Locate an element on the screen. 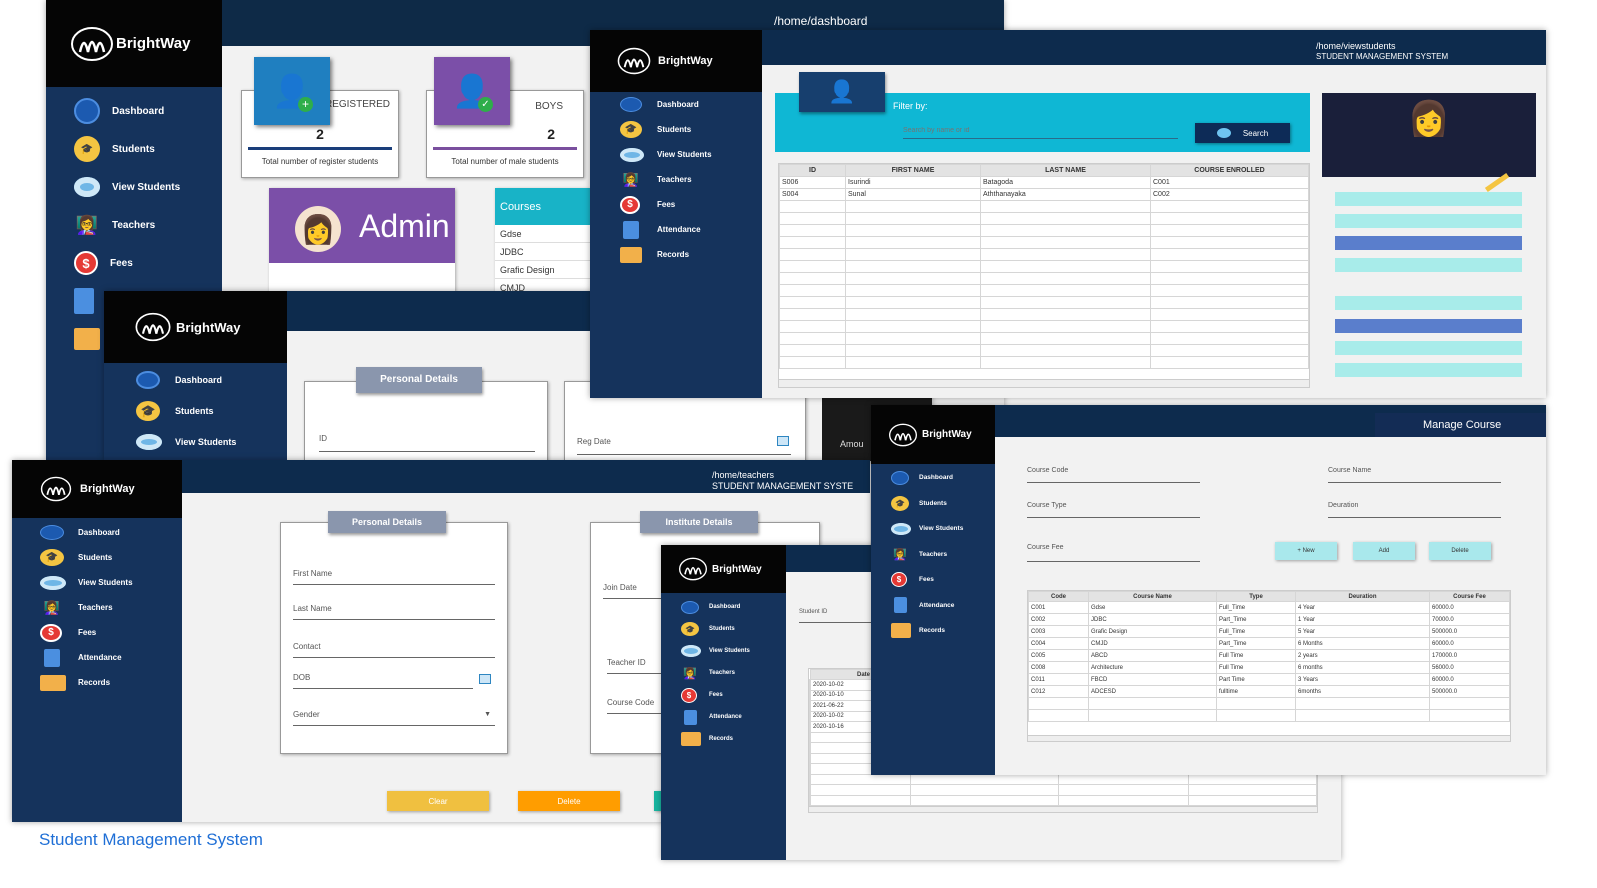  column-header: ID is located at coordinates (812, 170).